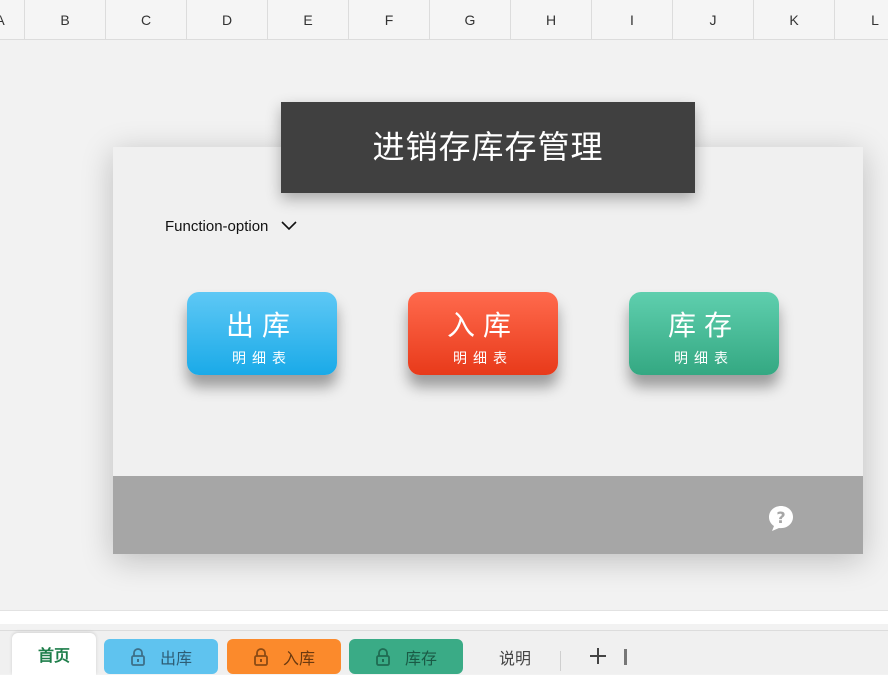  What do you see at coordinates (598, 656) in the screenshot?
I see `plus-icon` at bounding box center [598, 656].